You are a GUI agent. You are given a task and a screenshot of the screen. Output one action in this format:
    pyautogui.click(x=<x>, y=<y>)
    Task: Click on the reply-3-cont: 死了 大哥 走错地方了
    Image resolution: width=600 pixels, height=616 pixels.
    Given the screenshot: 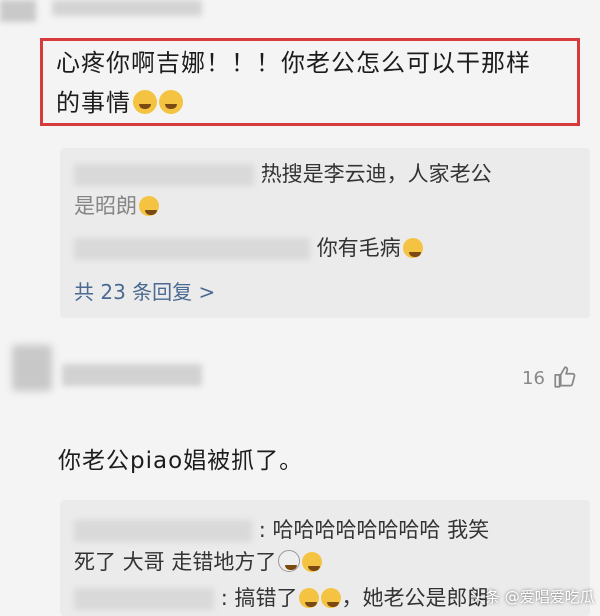 What is the action you would take?
    pyautogui.click(x=198, y=561)
    